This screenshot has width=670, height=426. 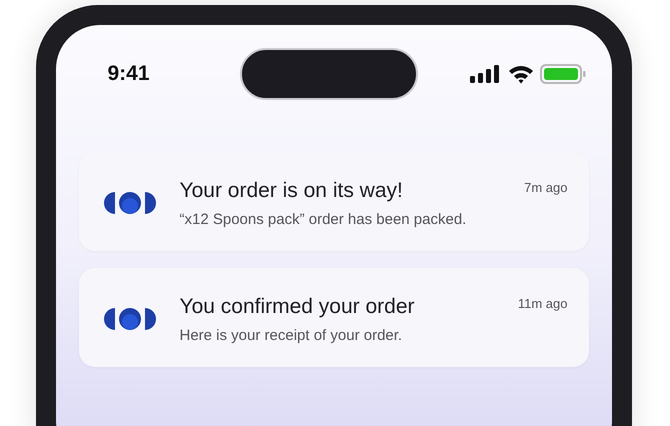 I want to click on battery-icon, so click(x=563, y=74).